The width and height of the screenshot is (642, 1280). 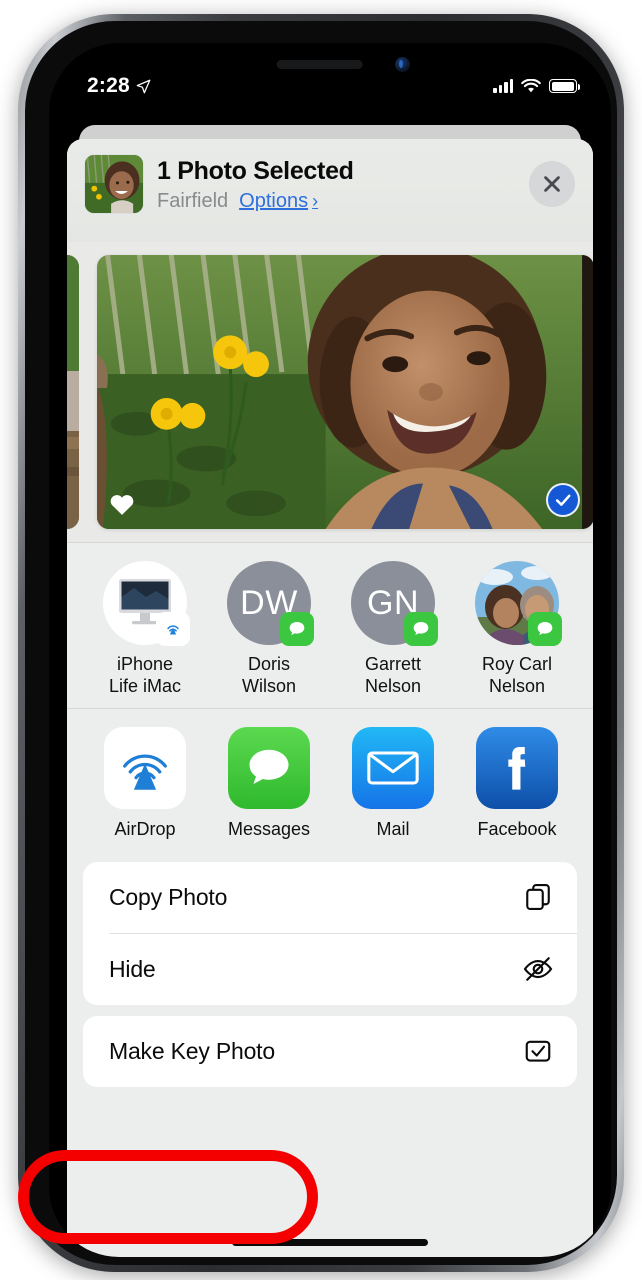 I want to click on share-target-label-line2: Wilson, so click(x=268, y=685).